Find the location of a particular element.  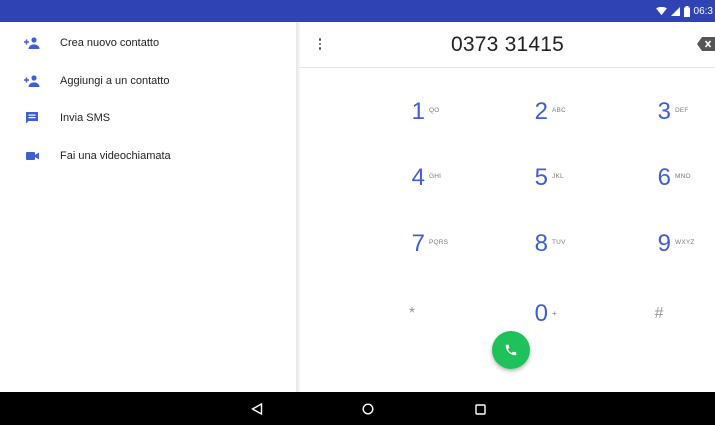

call-button is located at coordinates (511, 350).